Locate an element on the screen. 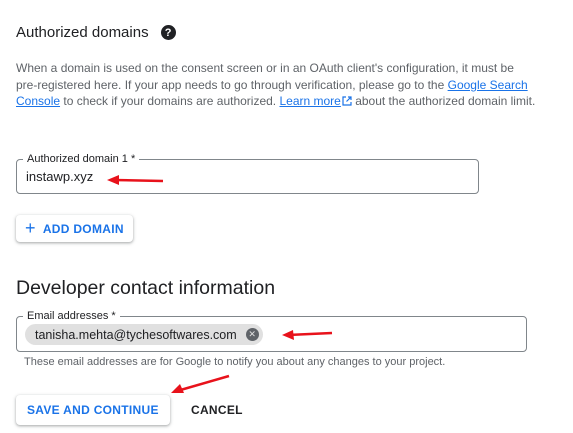 The image size is (573, 433). help-icon: ? is located at coordinates (168, 32).